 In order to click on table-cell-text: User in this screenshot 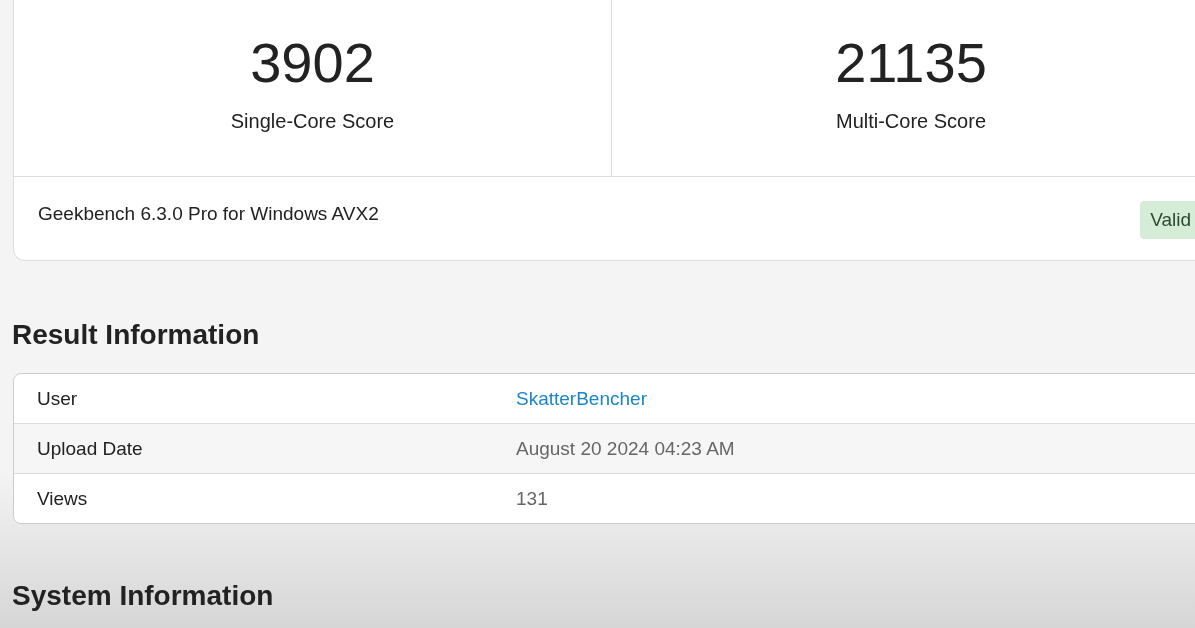, I will do `click(57, 398)`.